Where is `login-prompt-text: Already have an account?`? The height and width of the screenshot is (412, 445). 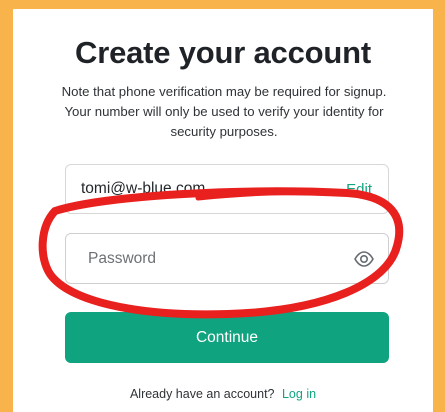 login-prompt-text: Already have an account? is located at coordinates (202, 394).